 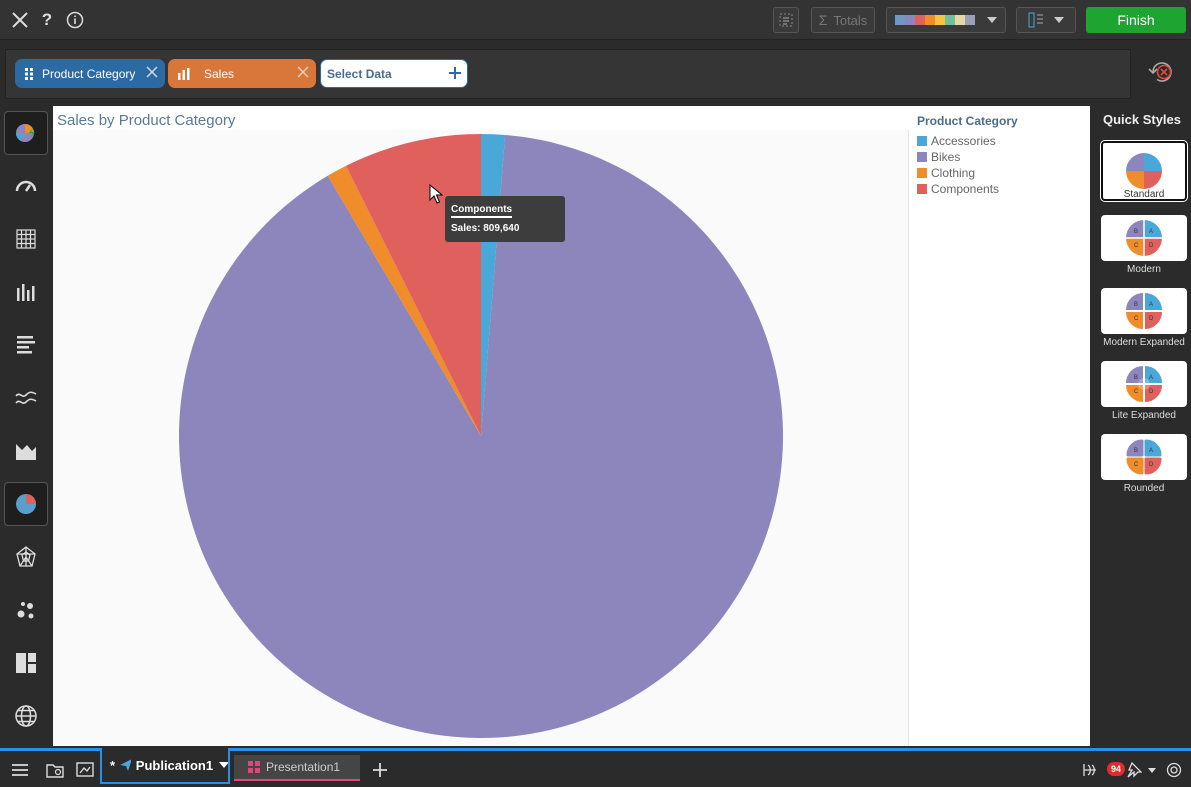 I want to click on sigma-icon: Σ, so click(x=823, y=20).